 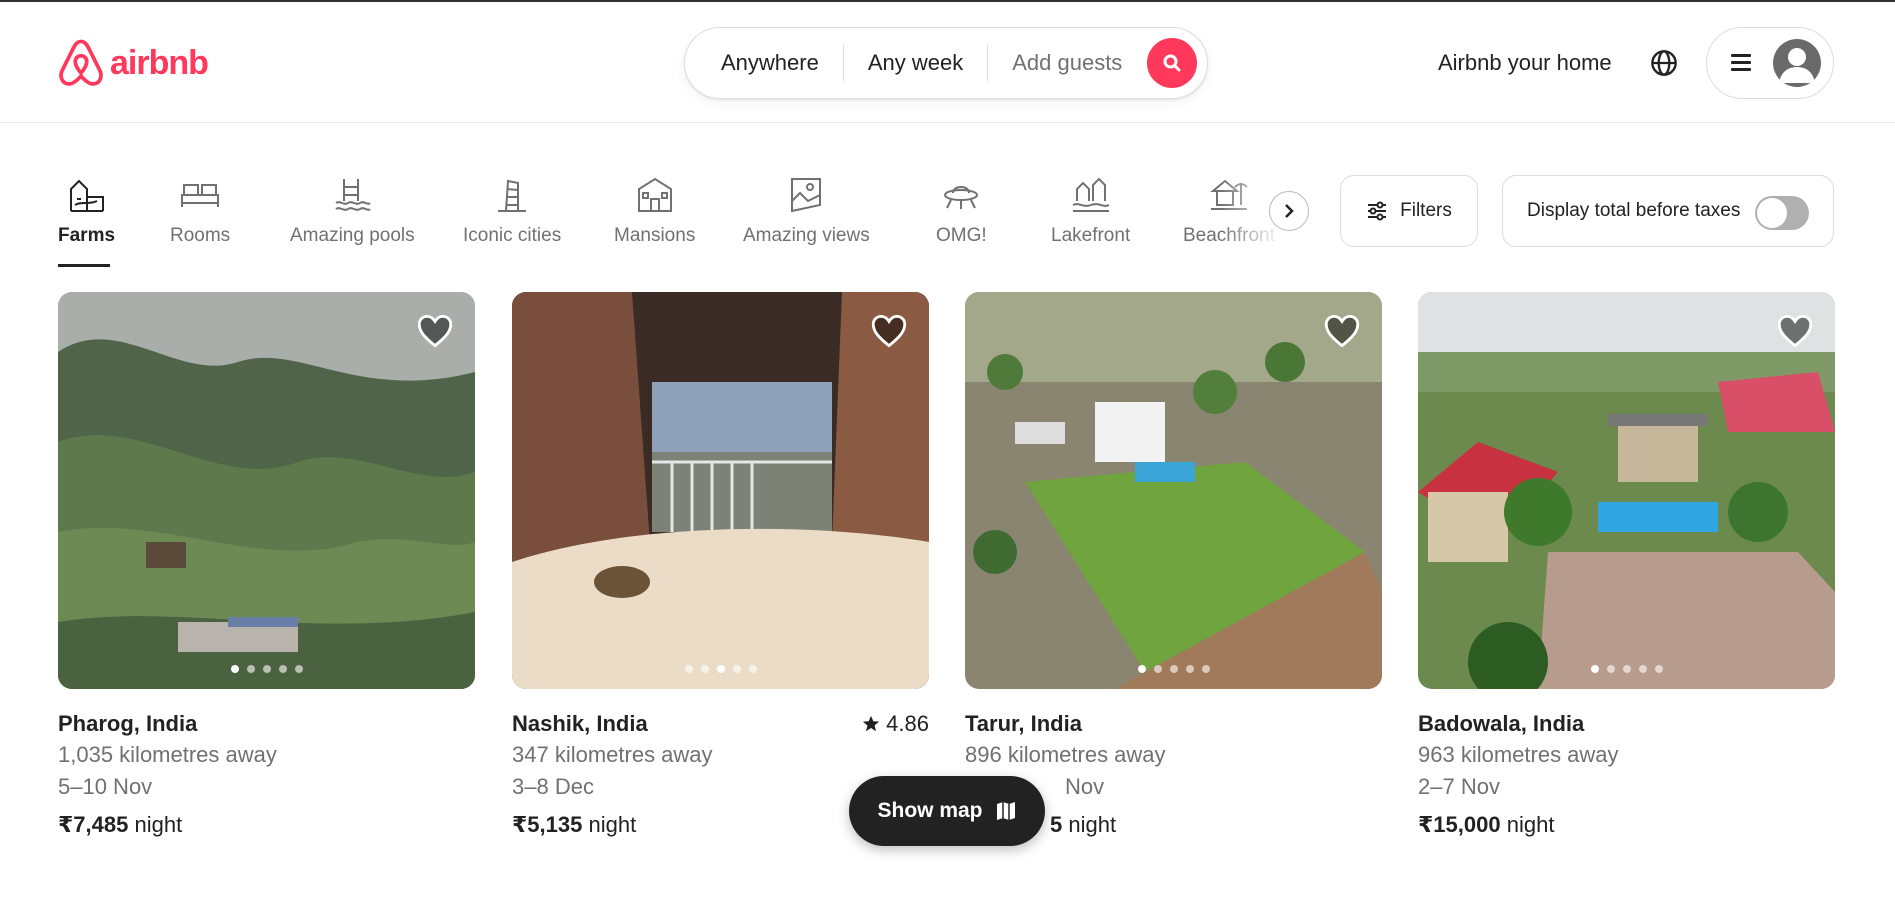 What do you see at coordinates (1626, 825) in the screenshot?
I see `listing-price: ₹15,000 night` at bounding box center [1626, 825].